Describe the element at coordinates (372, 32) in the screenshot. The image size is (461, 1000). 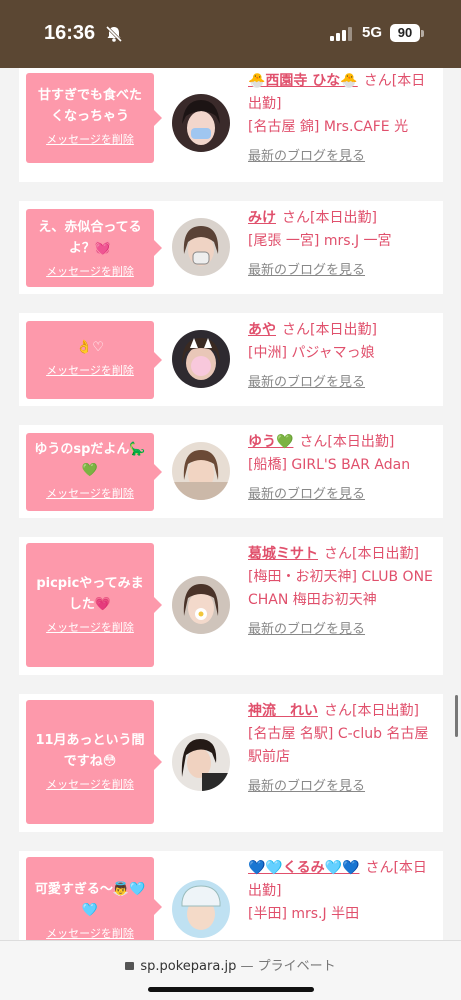
I see `network-type: 5G` at that location.